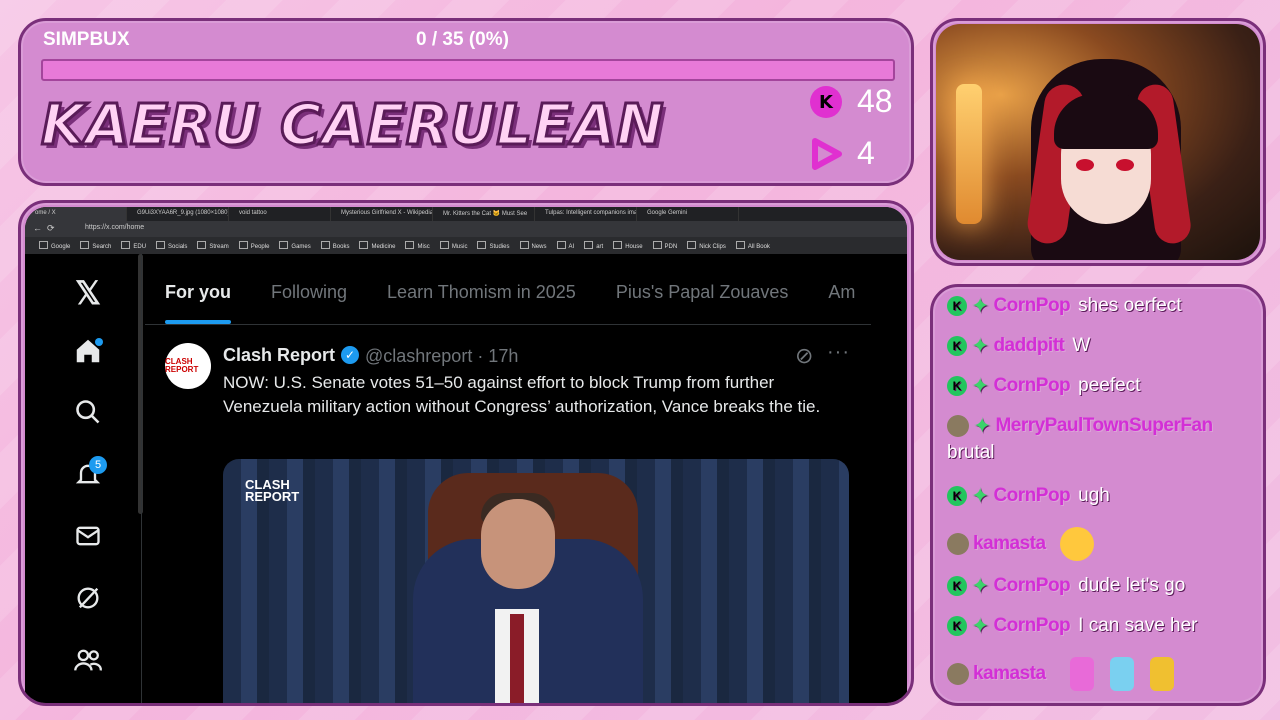 This screenshot has height=720, width=1280. What do you see at coordinates (441, 356) in the screenshot?
I see `post-handle: @clashreport · 17h` at bounding box center [441, 356].